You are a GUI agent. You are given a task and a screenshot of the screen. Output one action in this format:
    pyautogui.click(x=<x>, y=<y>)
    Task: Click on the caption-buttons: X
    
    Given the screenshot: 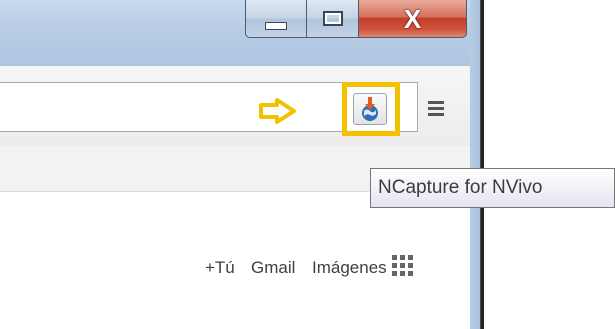 What is the action you would take?
    pyautogui.click(x=356, y=20)
    